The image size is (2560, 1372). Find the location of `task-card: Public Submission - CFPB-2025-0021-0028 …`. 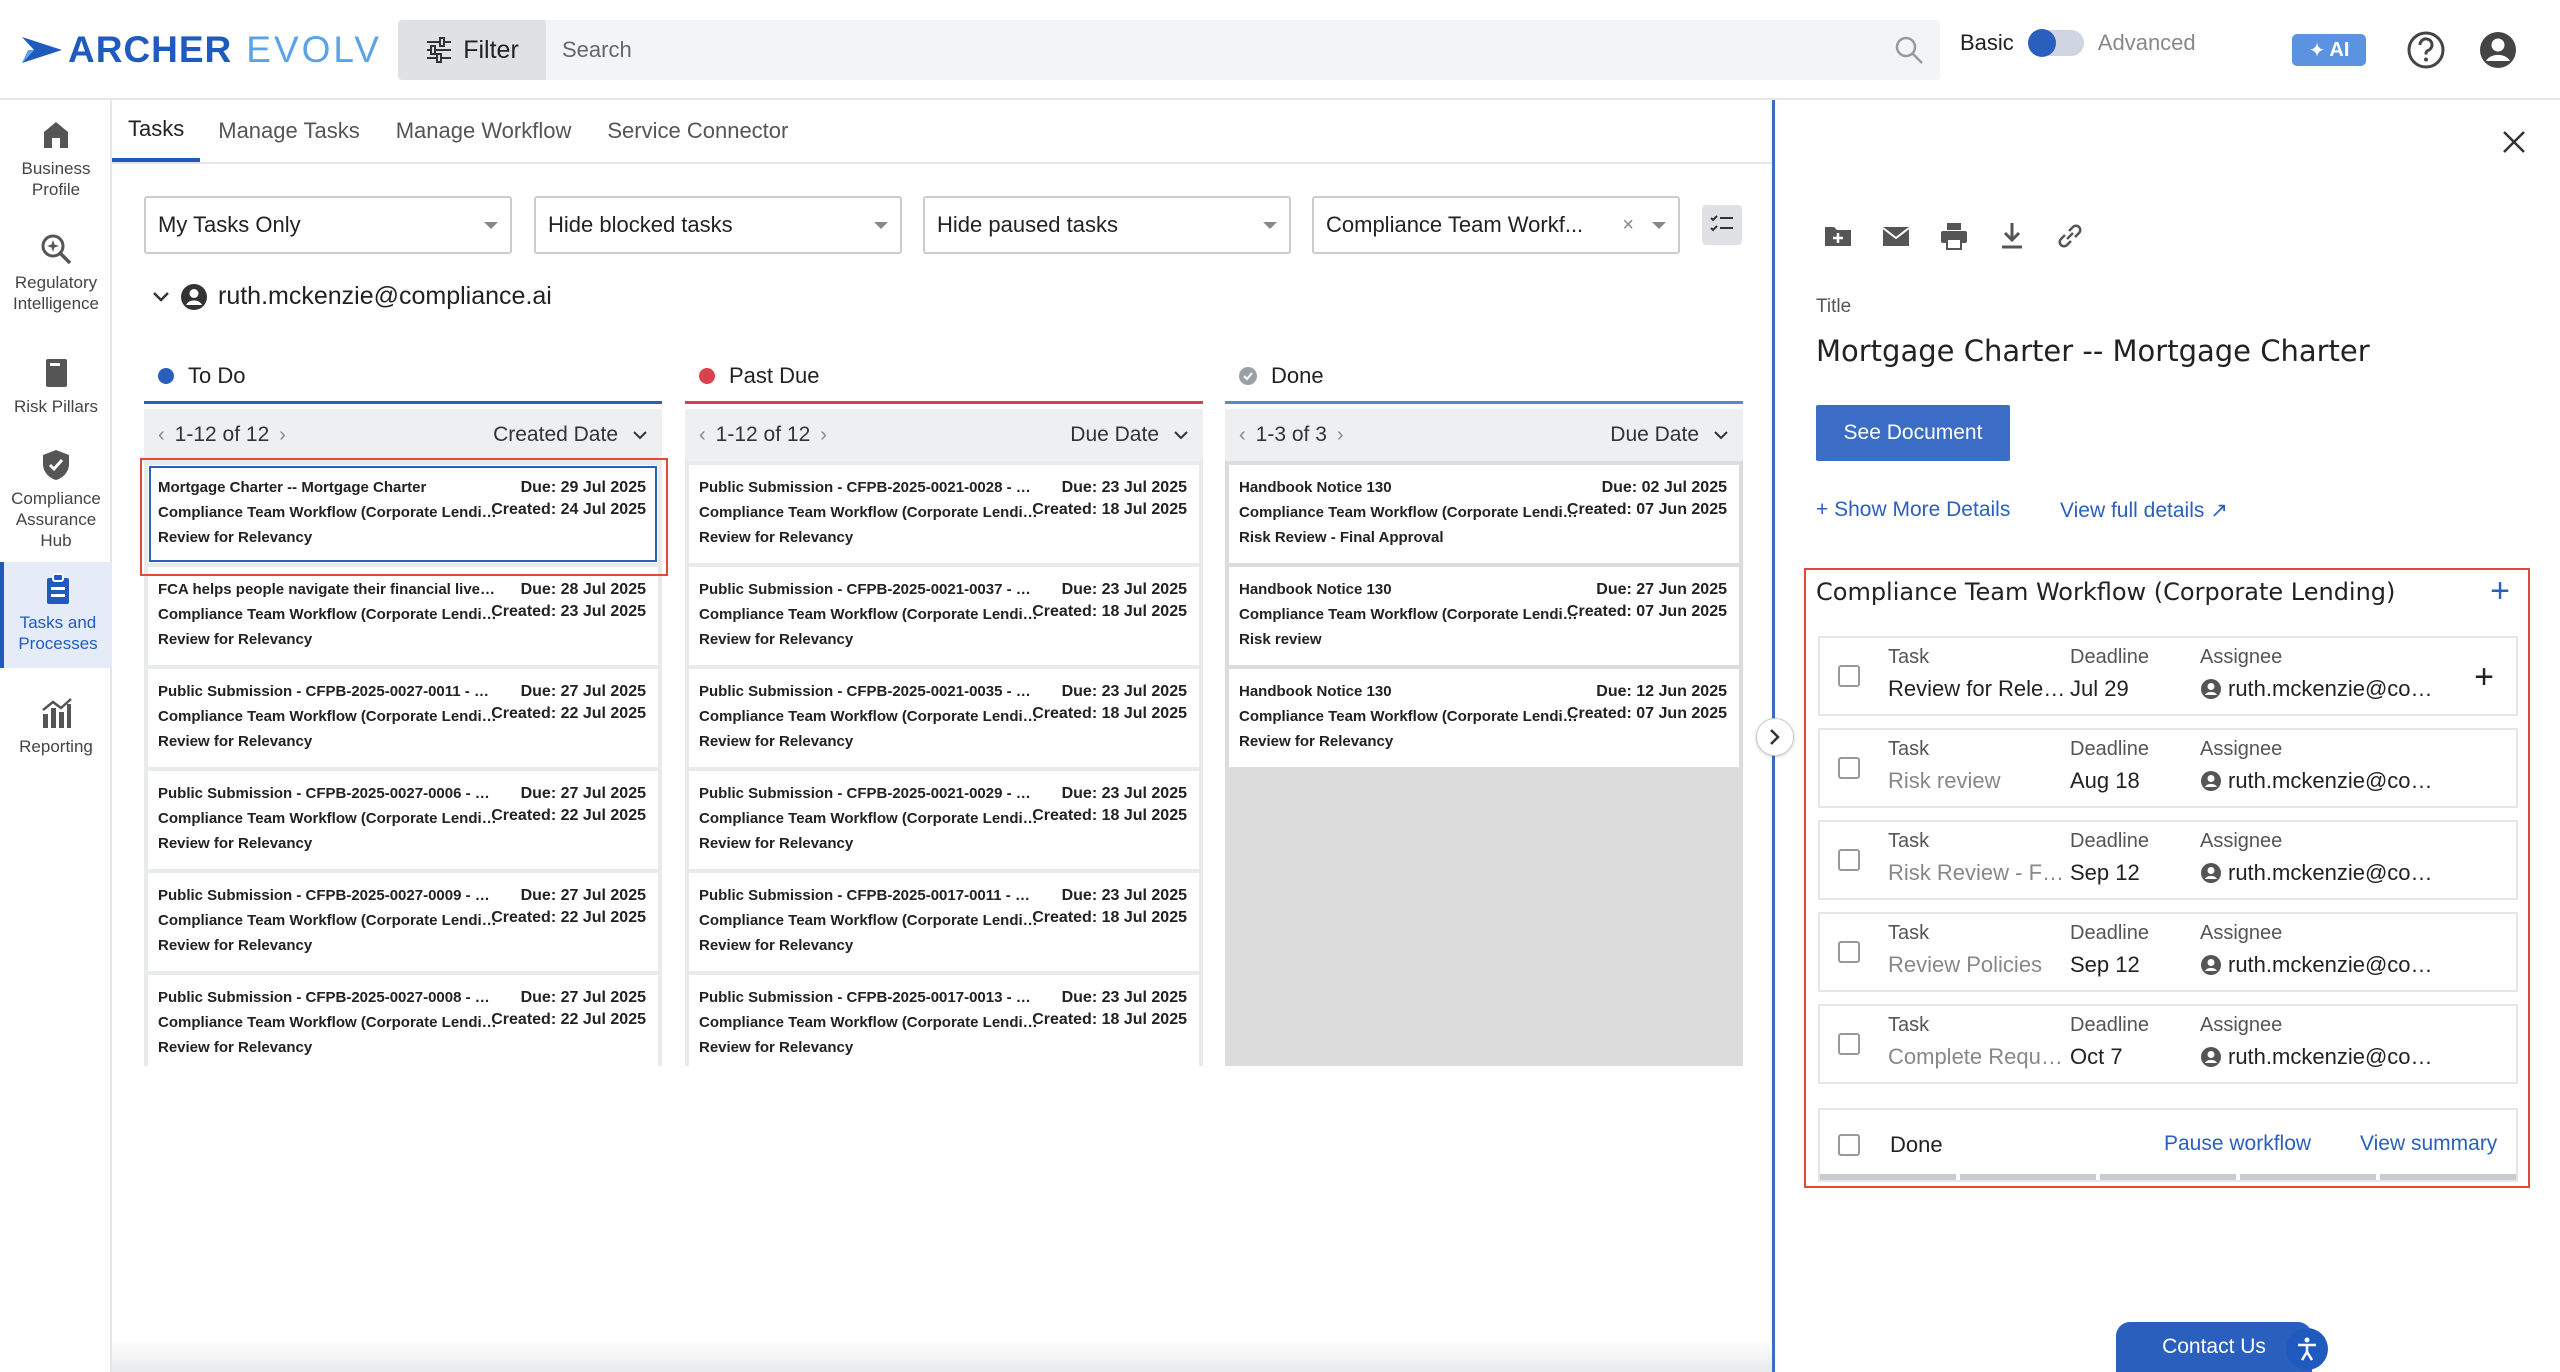

task-card: Public Submission - CFPB-2025-0021-0028 … is located at coordinates (944, 514).